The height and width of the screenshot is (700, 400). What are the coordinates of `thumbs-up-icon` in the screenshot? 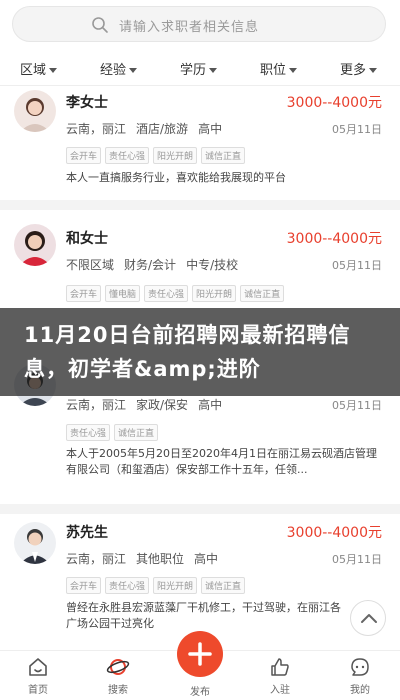 It's located at (280, 667).